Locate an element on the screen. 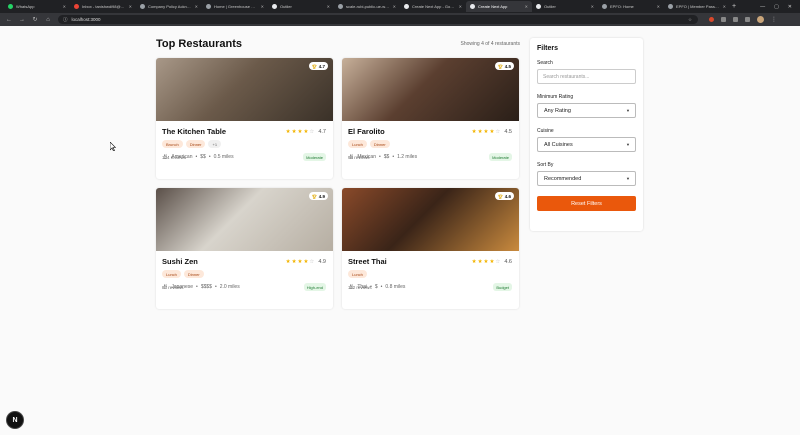 The image size is (800, 435). rating-value: 4.9 is located at coordinates (322, 261).